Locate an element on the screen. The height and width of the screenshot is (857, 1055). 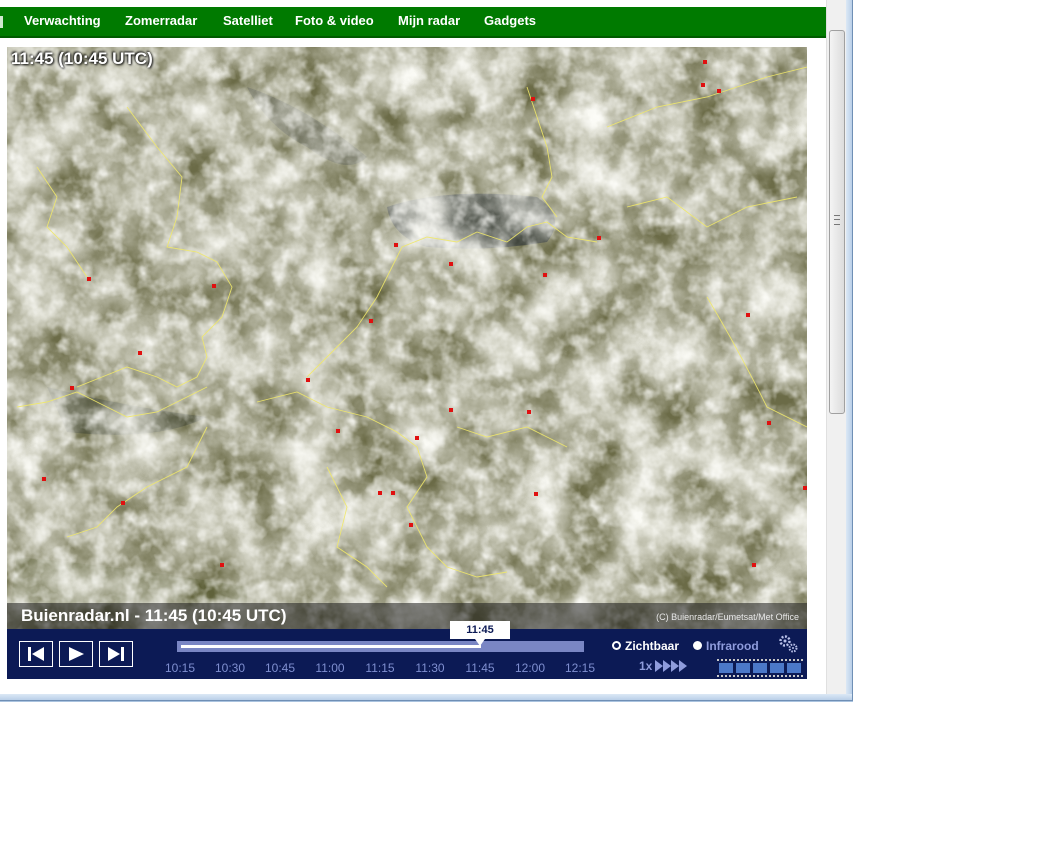
grip-icon is located at coordinates (837, 220).